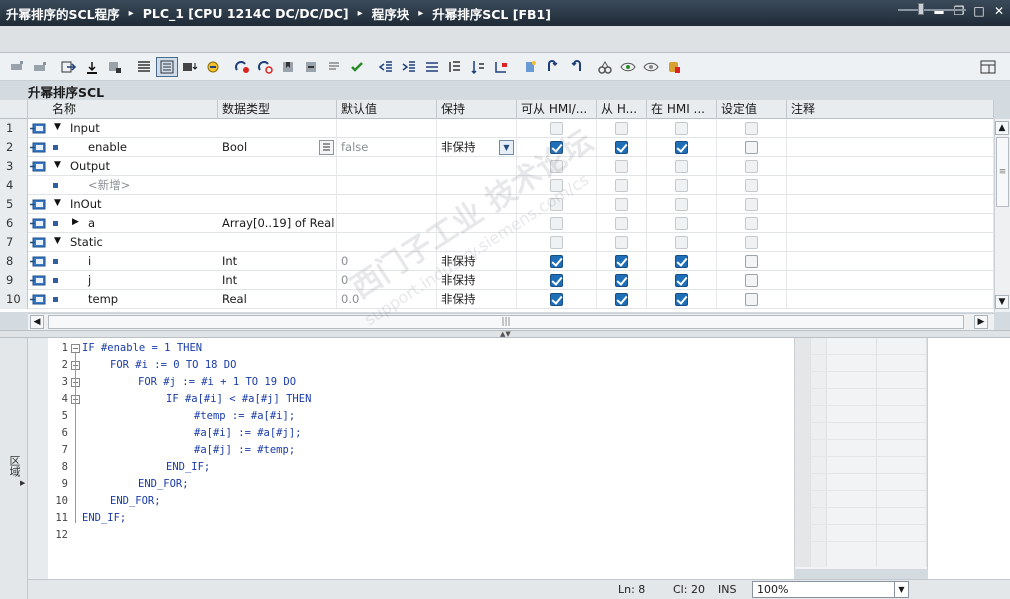  Describe the element at coordinates (244, 416) in the screenshot. I see `code-line: #temp := #a[#i];` at that location.